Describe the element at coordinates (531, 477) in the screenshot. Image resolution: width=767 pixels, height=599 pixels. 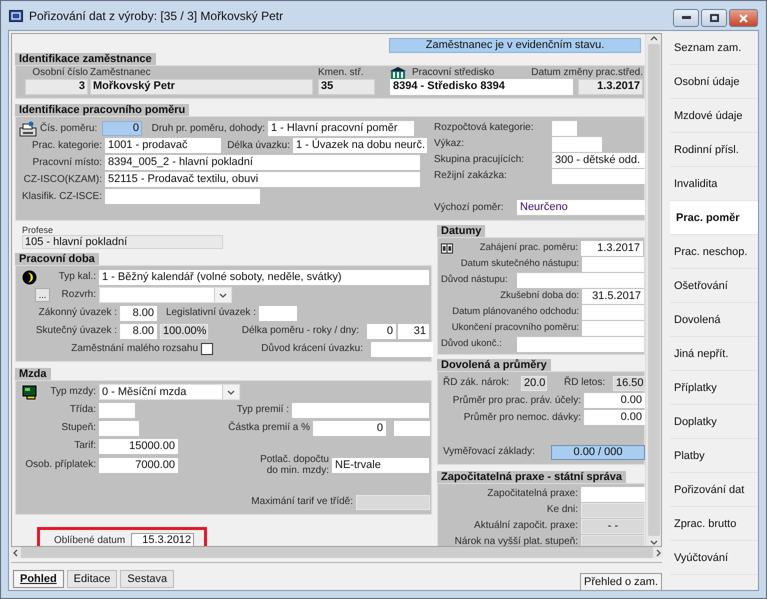
I see `section-title: Započitatelná praxe - státní správa` at that location.